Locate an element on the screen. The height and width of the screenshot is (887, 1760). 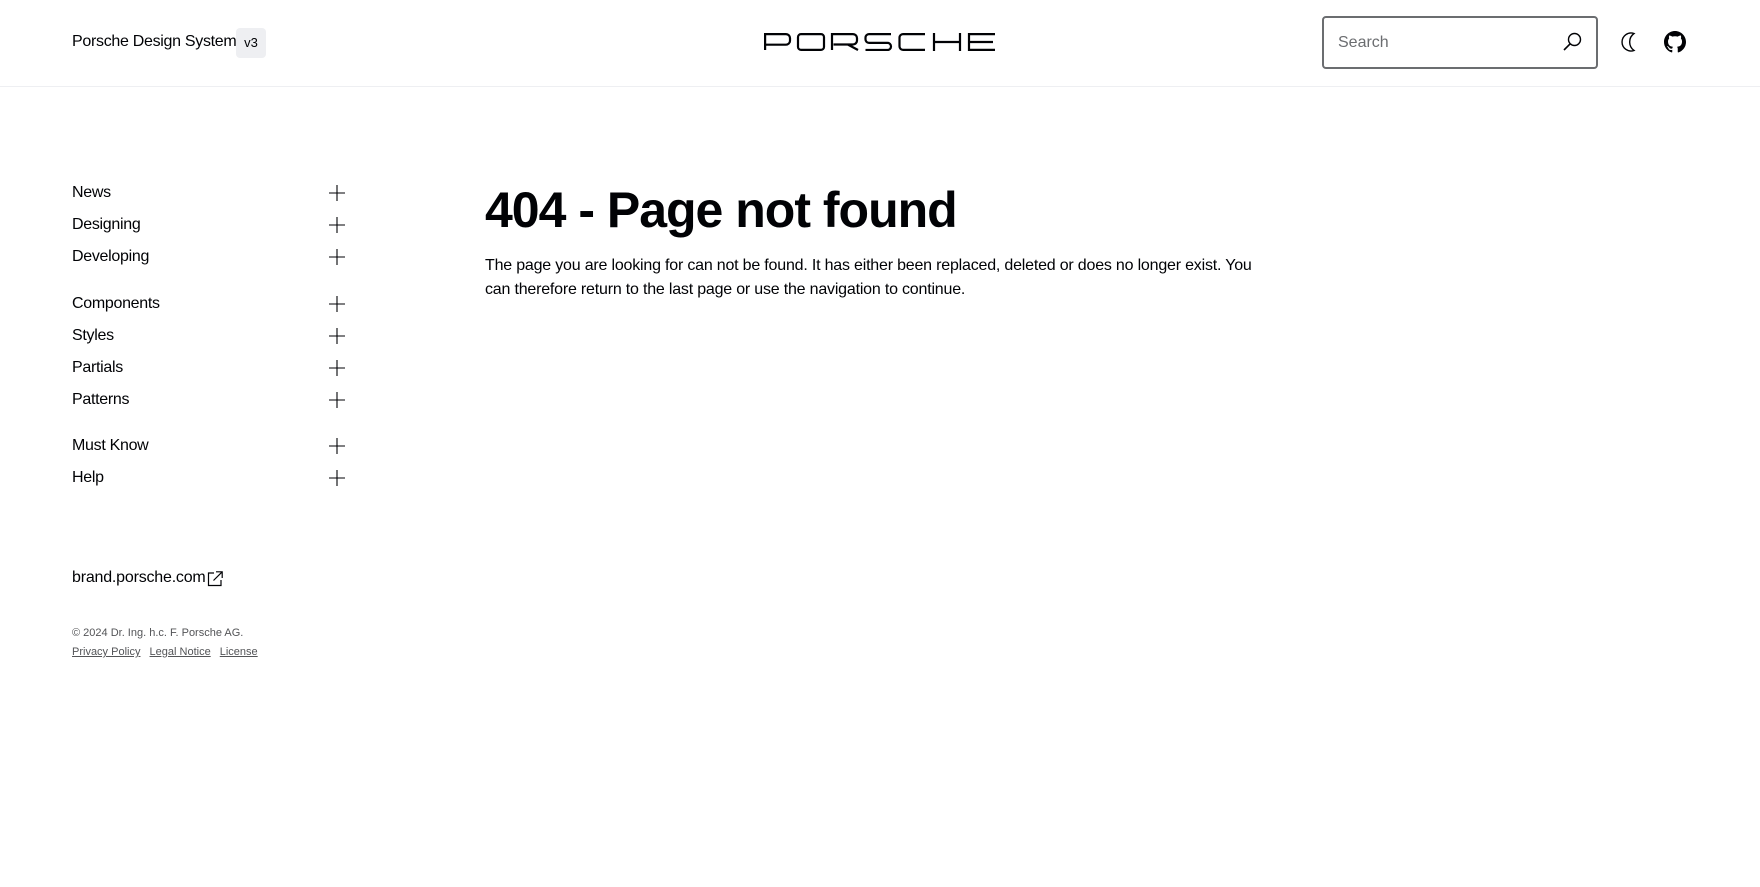
top-header: Porsche Design System v3 is located at coordinates (880, 43).